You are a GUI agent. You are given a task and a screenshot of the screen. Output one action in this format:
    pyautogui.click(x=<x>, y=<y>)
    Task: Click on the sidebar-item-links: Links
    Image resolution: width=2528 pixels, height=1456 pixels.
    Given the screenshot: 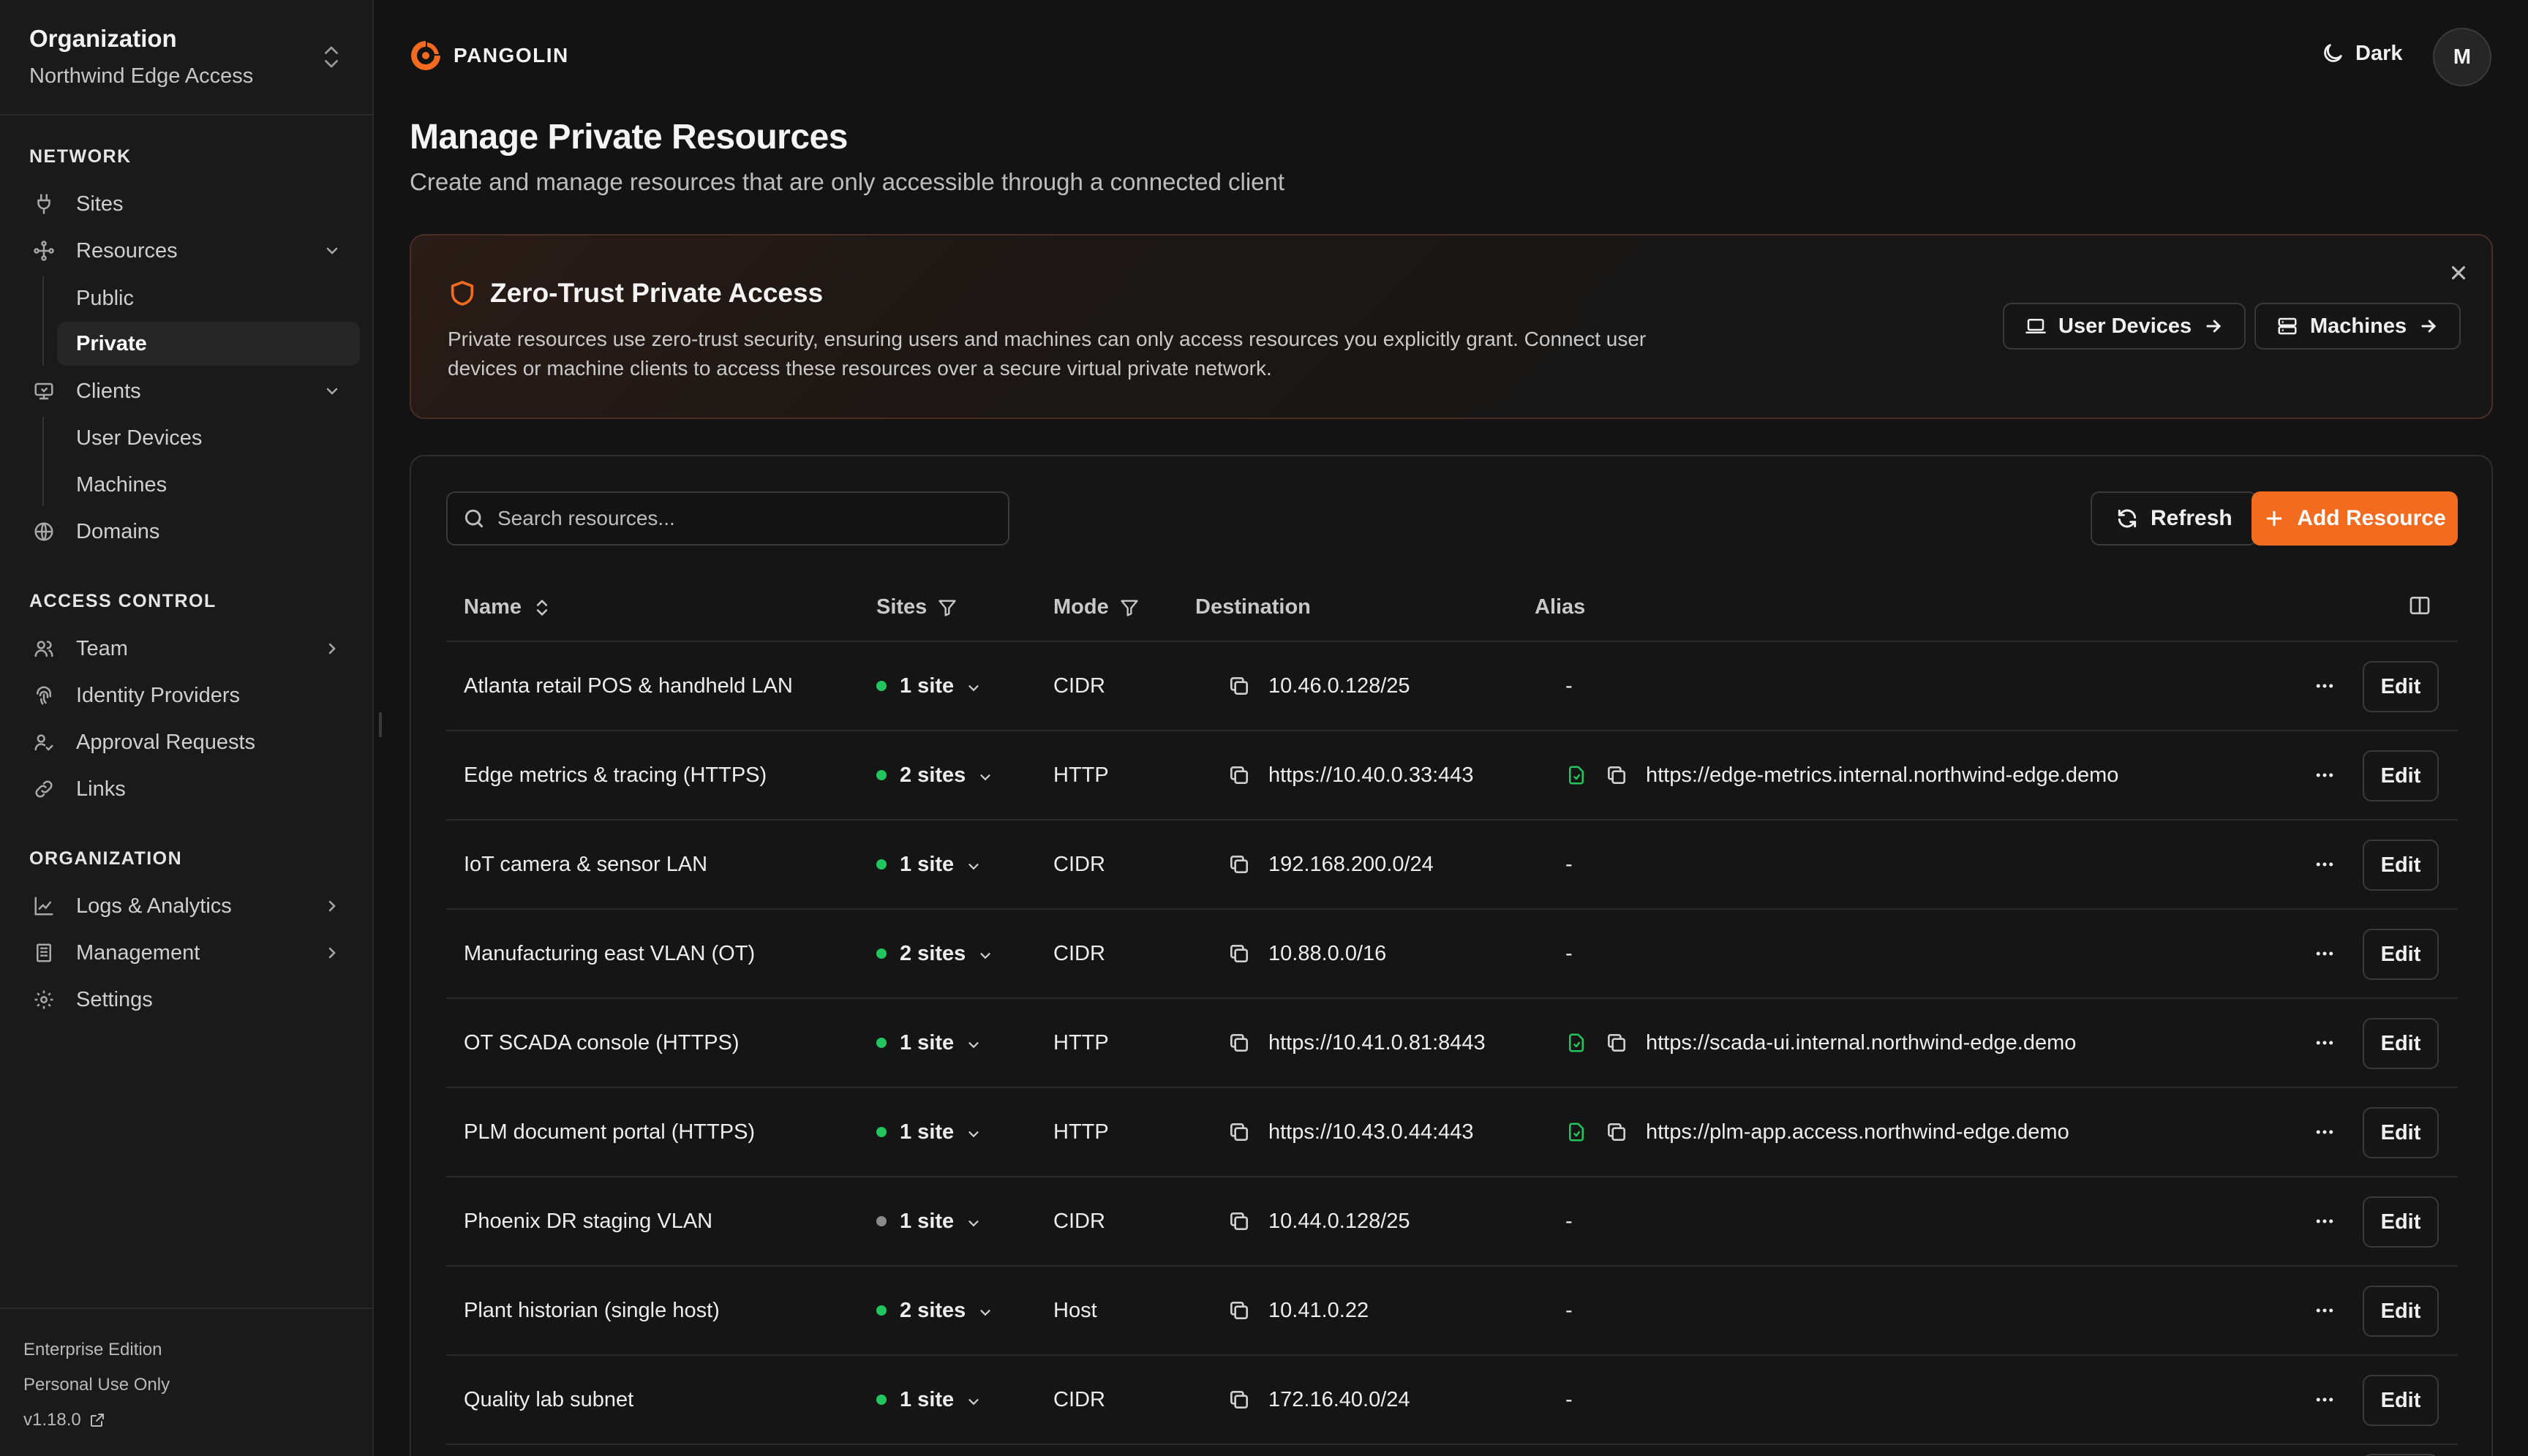 What is the action you would take?
    pyautogui.click(x=195, y=789)
    